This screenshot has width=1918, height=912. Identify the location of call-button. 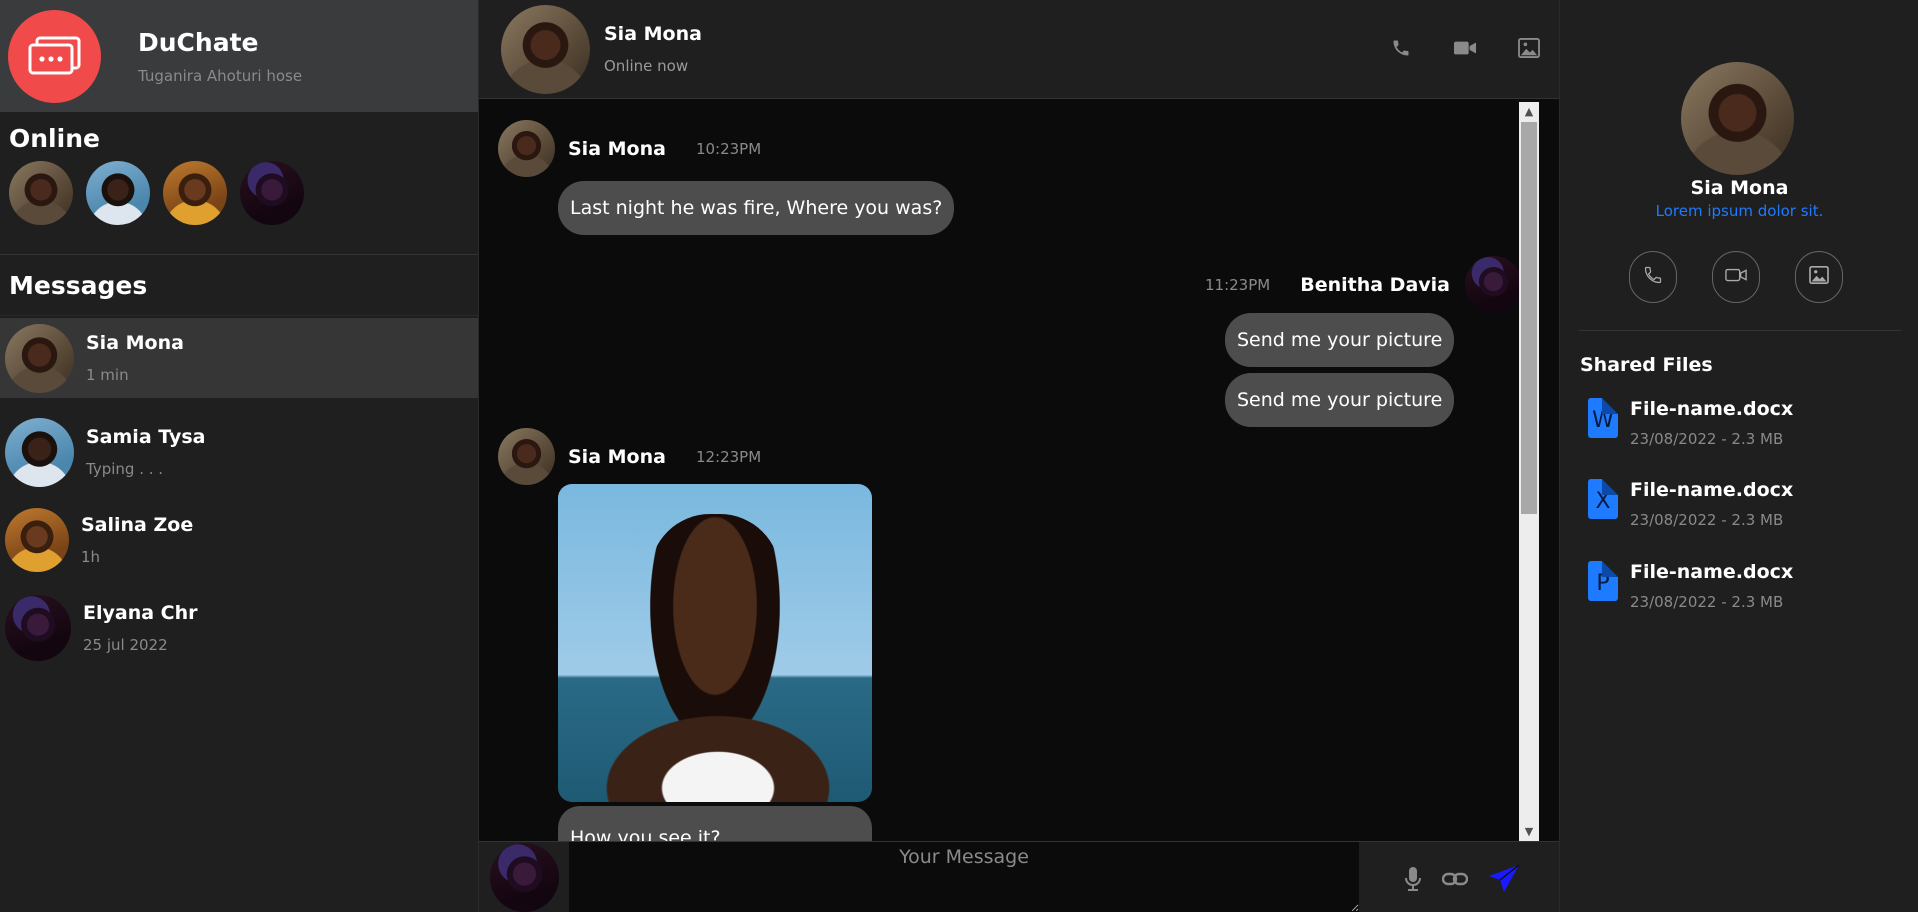
(1653, 277).